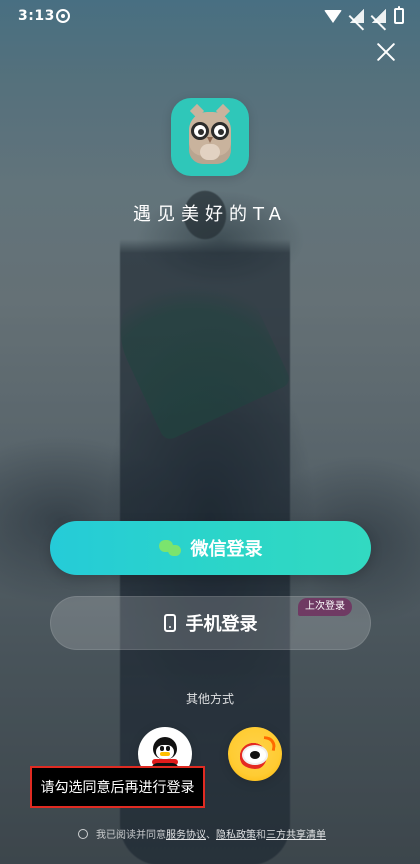 The image size is (420, 864). Describe the element at coordinates (162, 748) in the screenshot. I see `qq-eye-left` at that location.